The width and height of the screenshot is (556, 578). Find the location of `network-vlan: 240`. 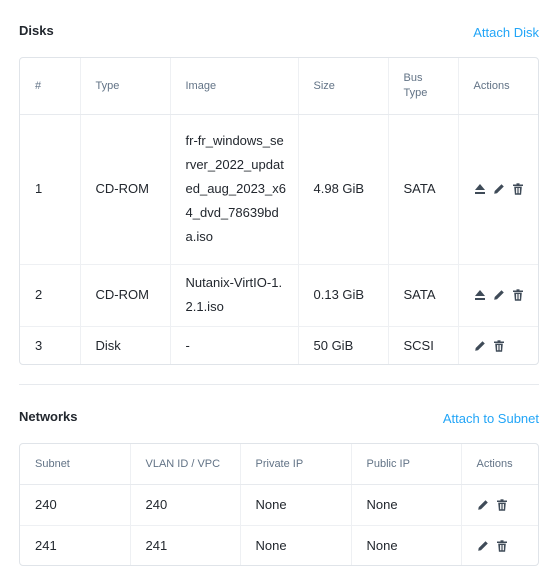

network-vlan: 240 is located at coordinates (184, 504).